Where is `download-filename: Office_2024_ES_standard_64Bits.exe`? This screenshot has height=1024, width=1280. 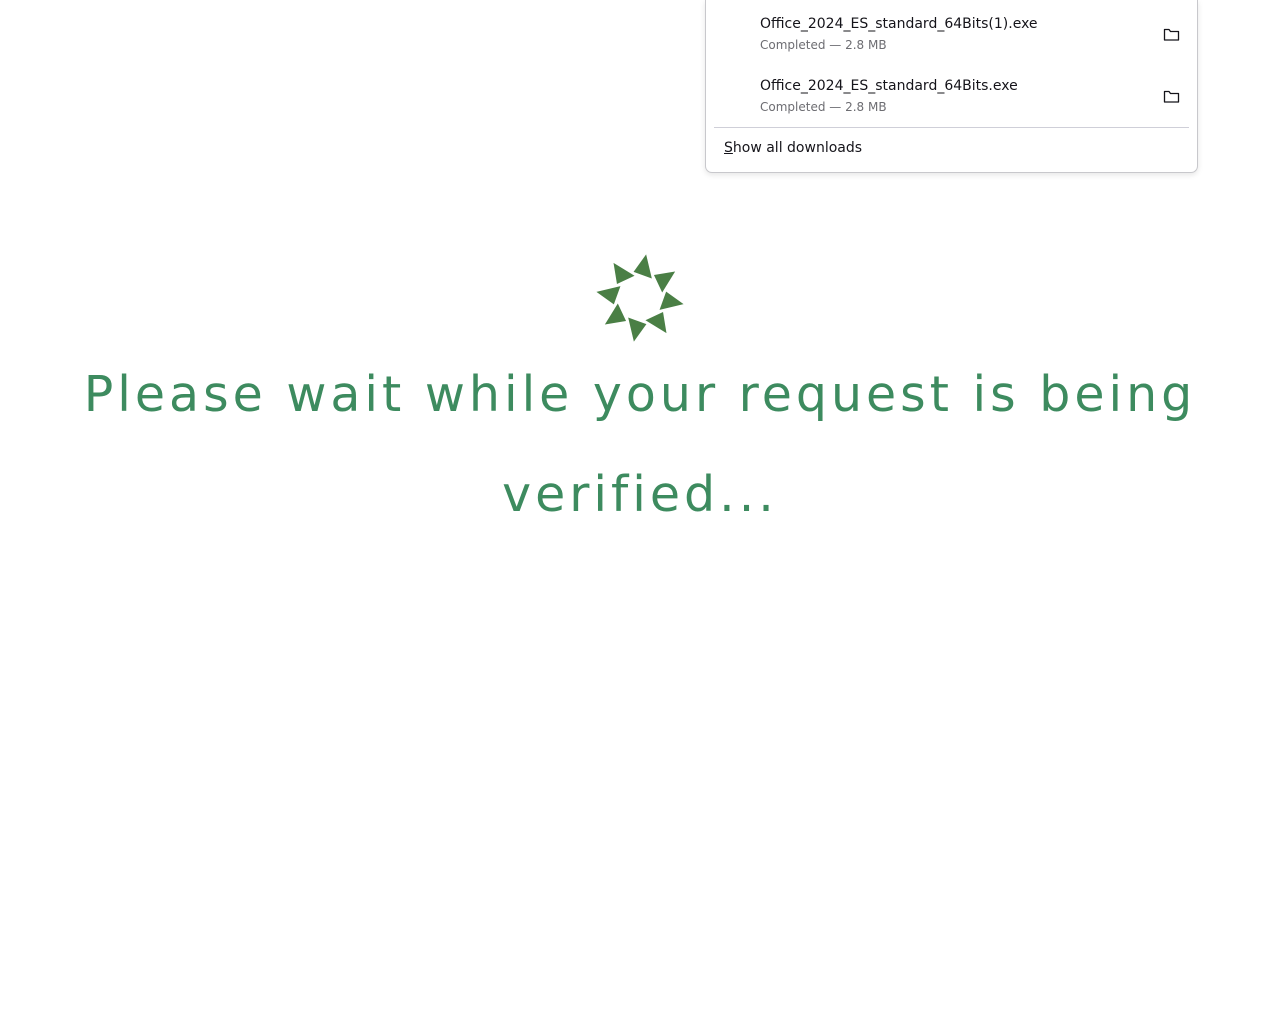
download-filename: Office_2024_ES_standard_64Bits.exe is located at coordinates (889, 86).